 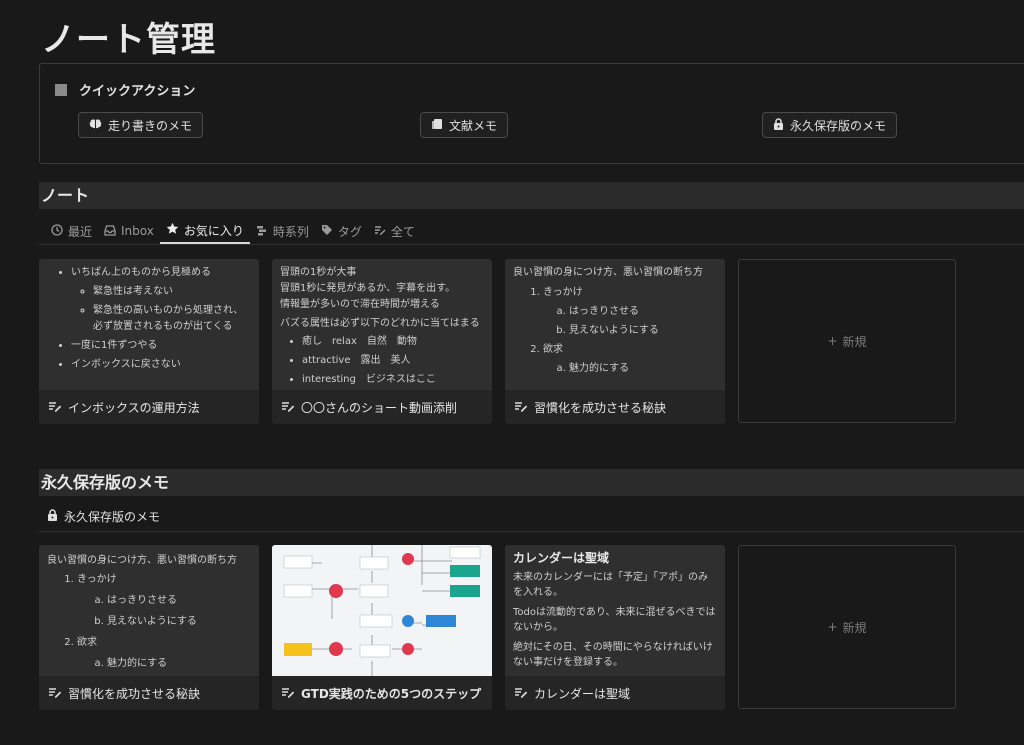 I want to click on card-title: 〇〇さんのショート動画添削, so click(x=382, y=407).